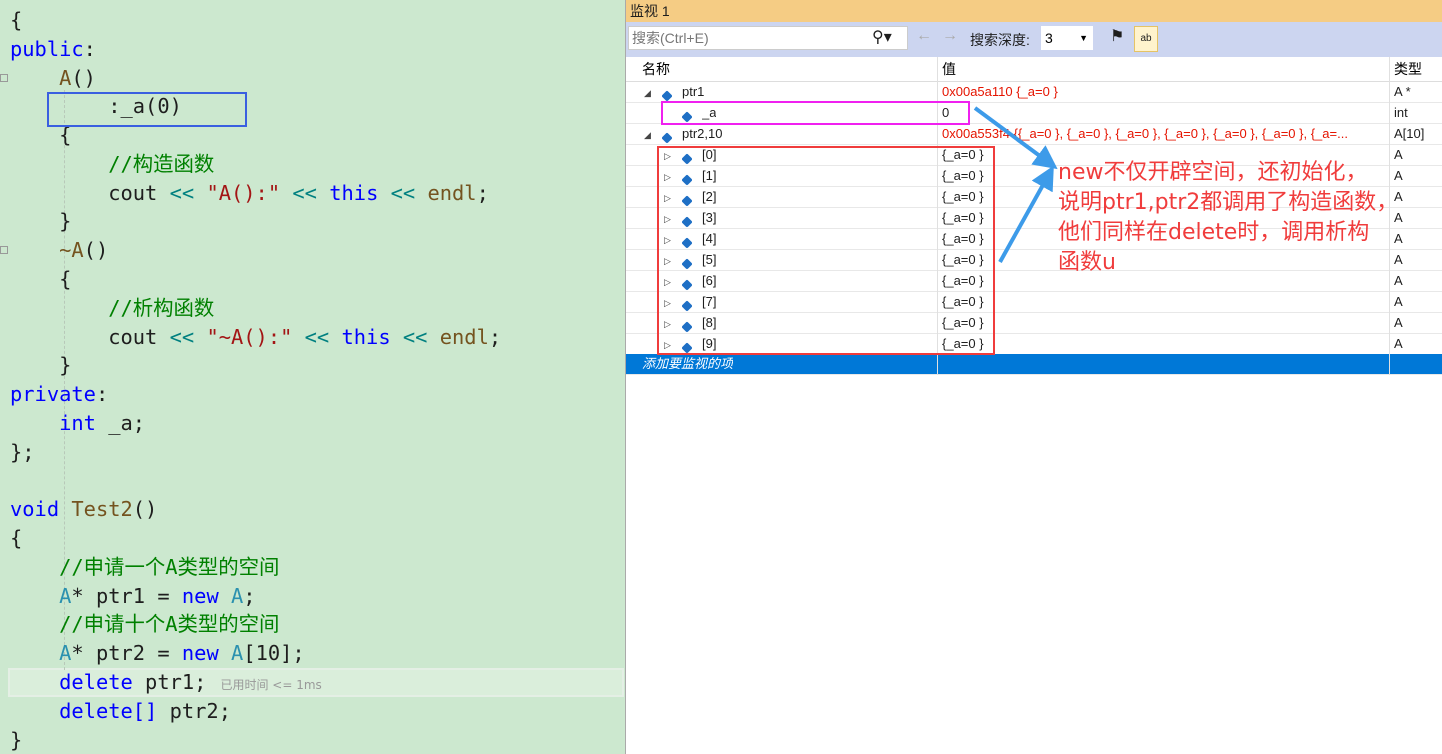  I want to click on annotation-arrows, so click(1015, 184).